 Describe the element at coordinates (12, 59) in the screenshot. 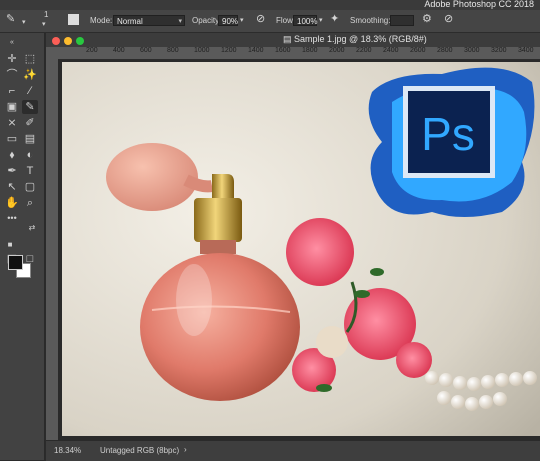

I see `move-tool-icon: ✛` at that location.